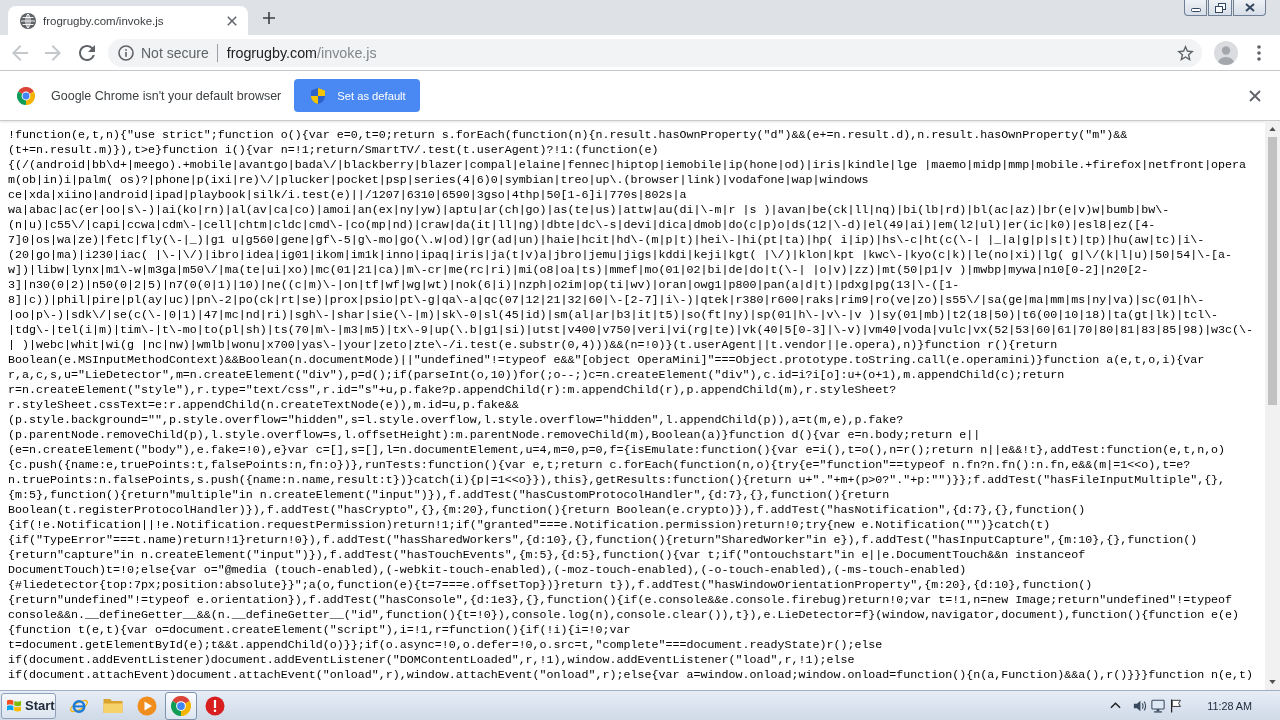 The height and width of the screenshot is (720, 1280). What do you see at coordinates (568, 135) in the screenshot?
I see `code-line: !function(e,t,n){"use strict";function o(){var e=0,t=0;return s.forEach(function(n){n.result.hasOwnProperty("d")&&(e+=n.result.d),n.result.hasOwnProperty("m")&&` at bounding box center [568, 135].